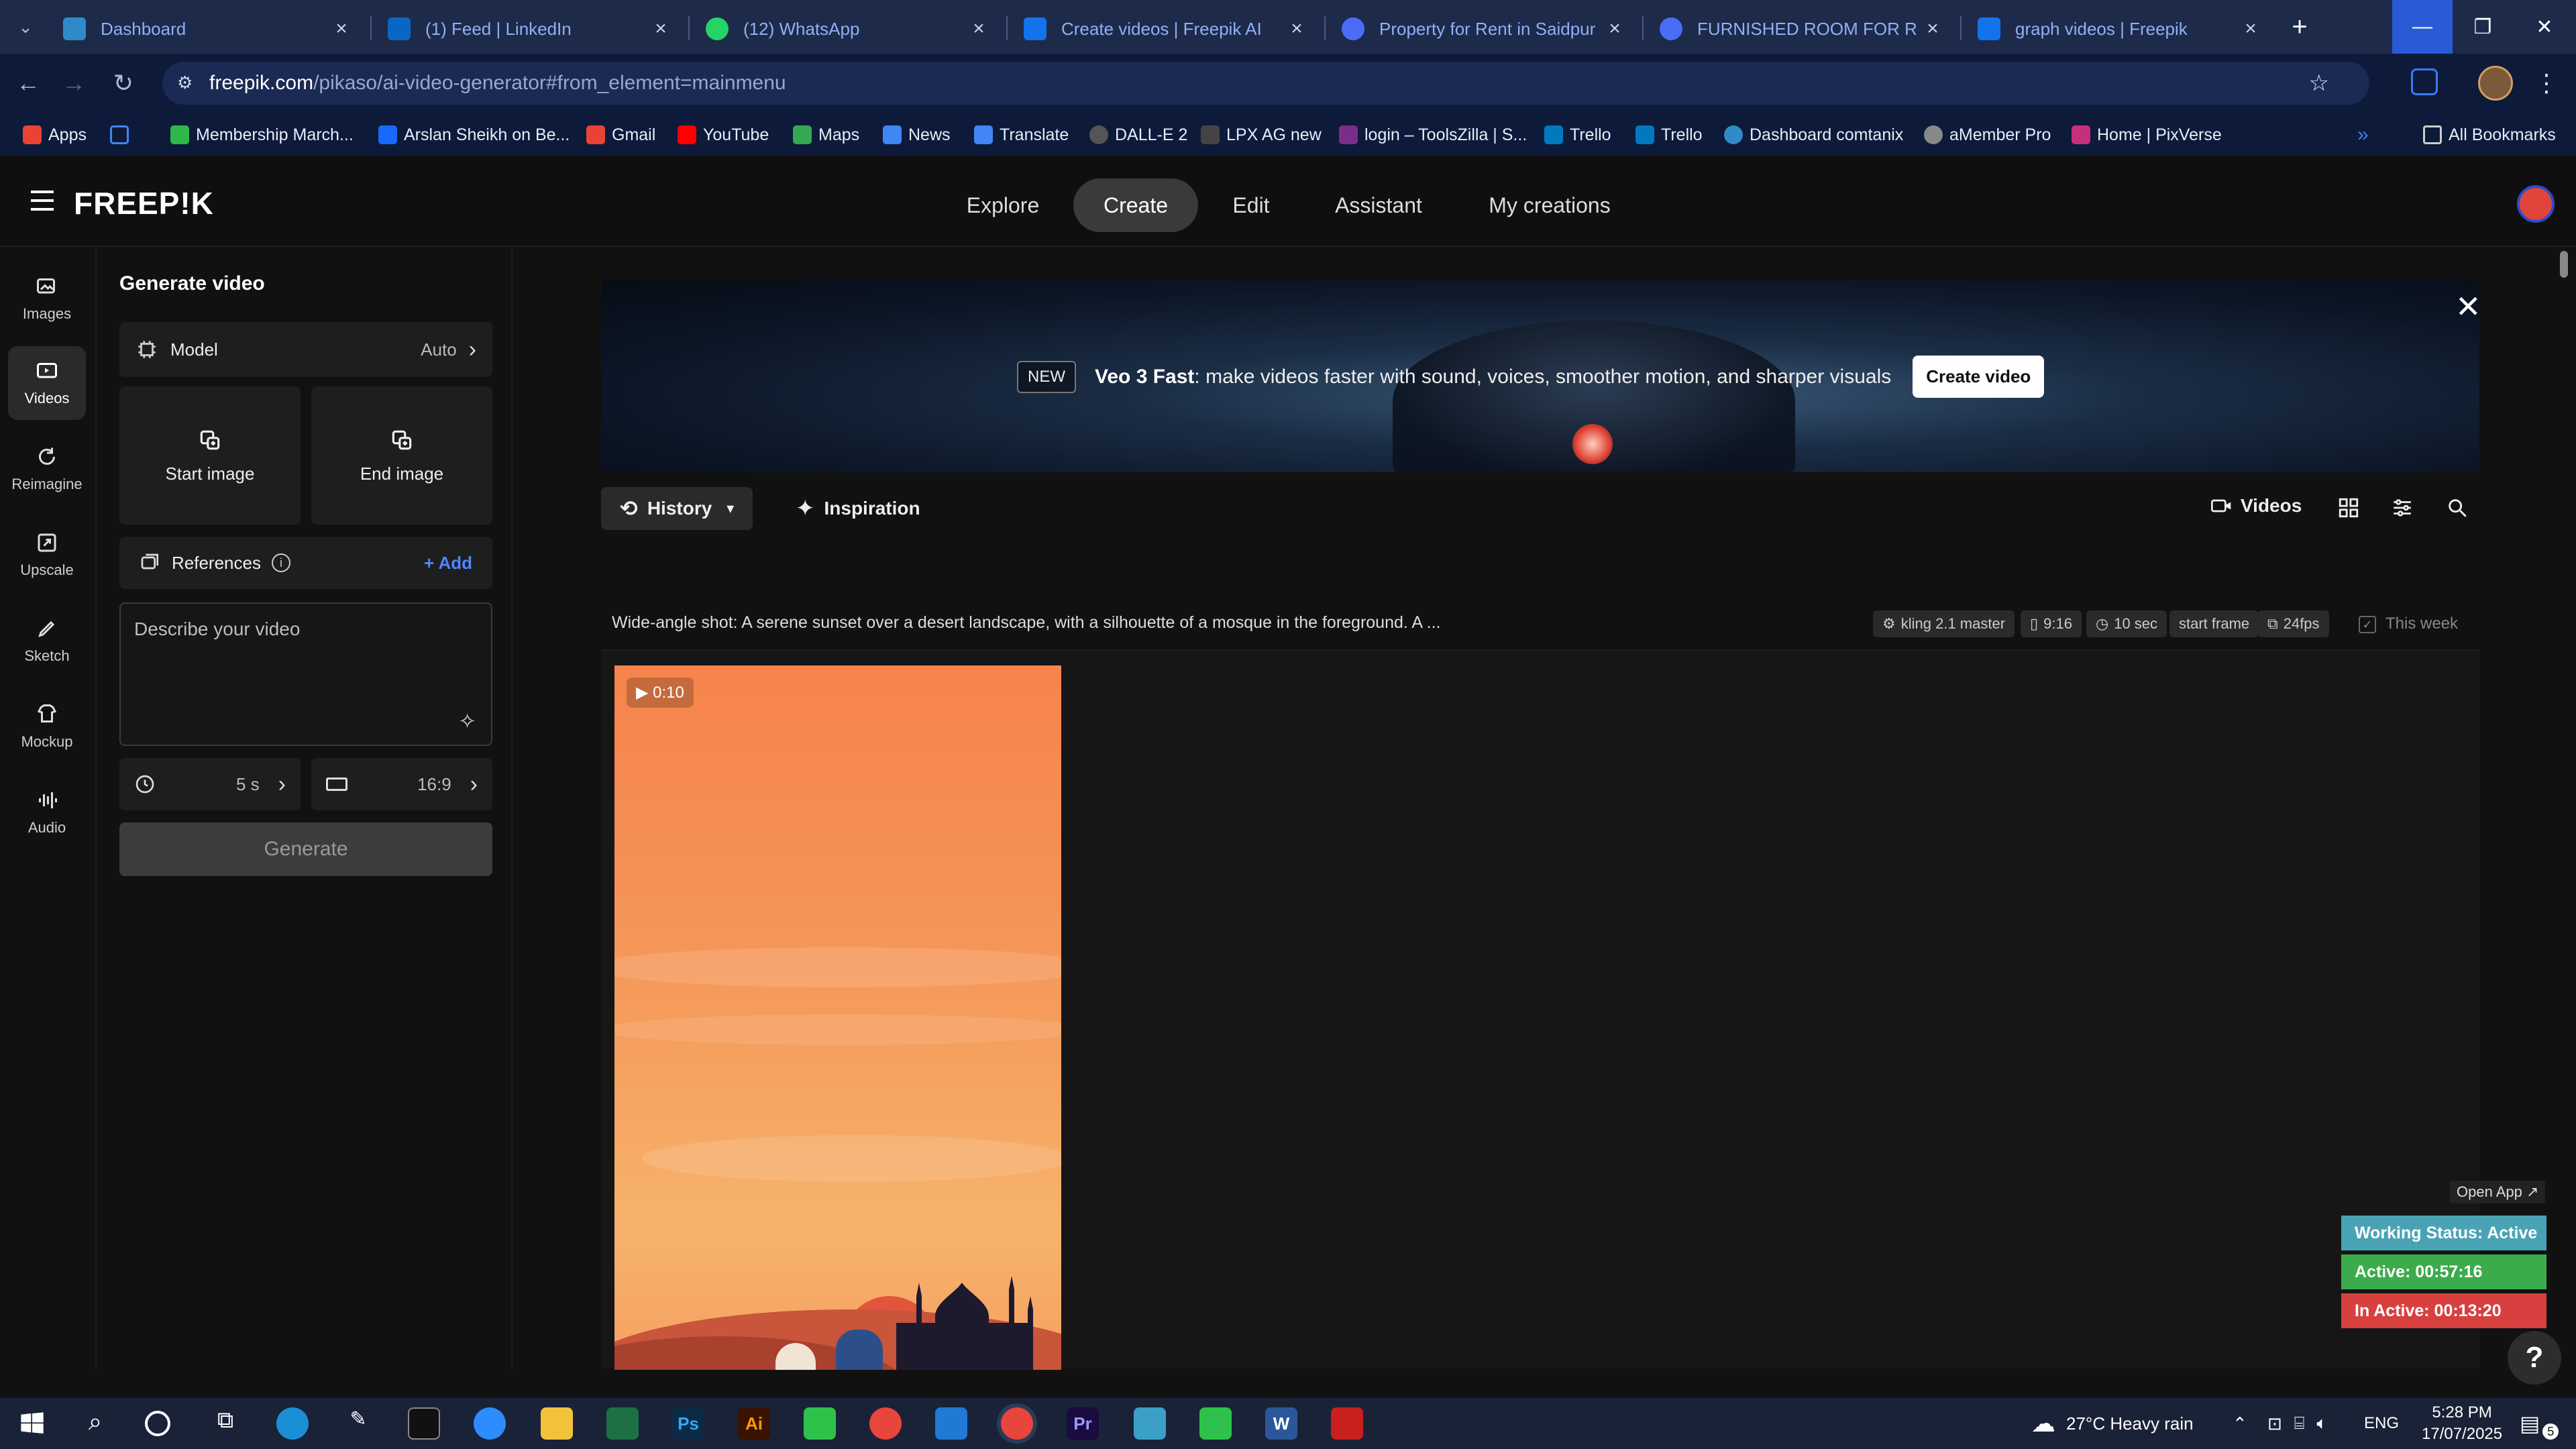 The image size is (2576, 1449). I want to click on grid-view-icon, so click(2348, 507).